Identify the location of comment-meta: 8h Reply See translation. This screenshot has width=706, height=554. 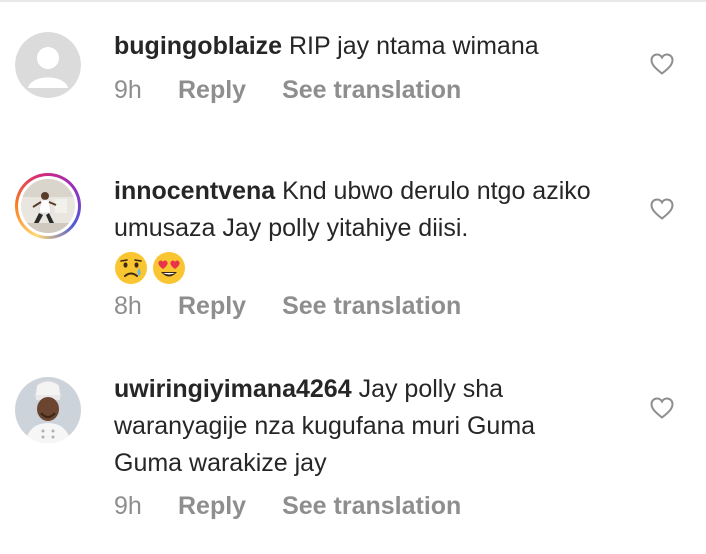
(287, 306).